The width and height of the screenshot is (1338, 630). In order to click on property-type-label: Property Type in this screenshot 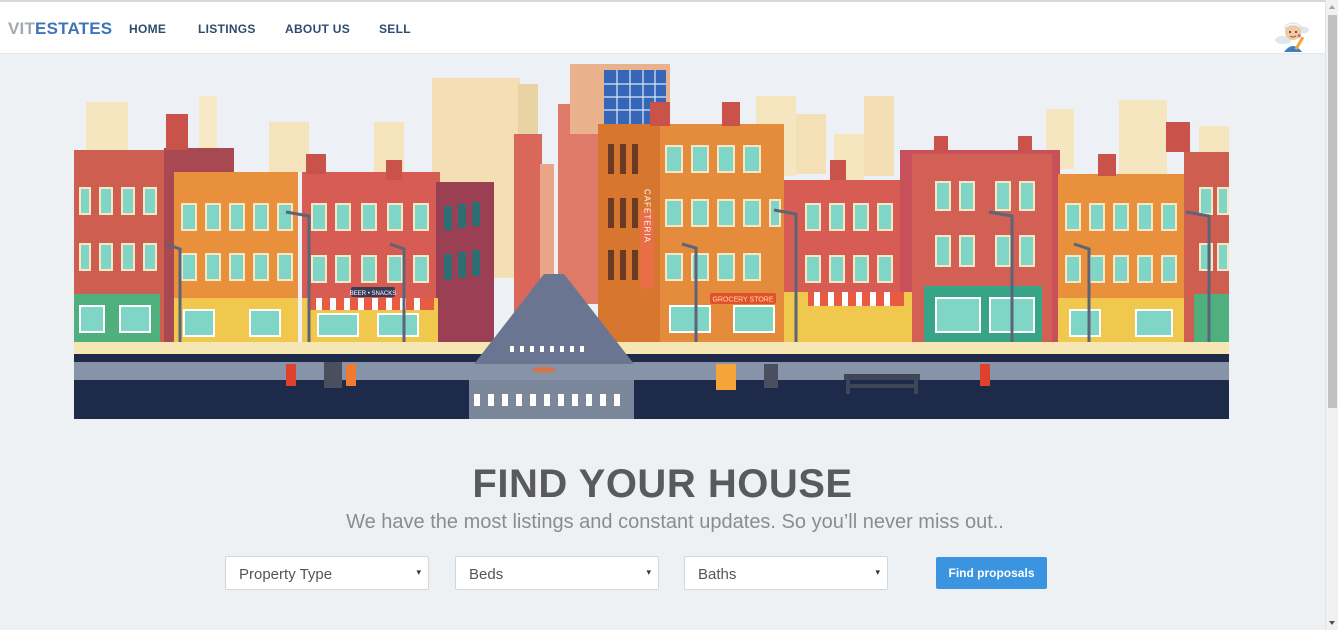, I will do `click(286, 574)`.